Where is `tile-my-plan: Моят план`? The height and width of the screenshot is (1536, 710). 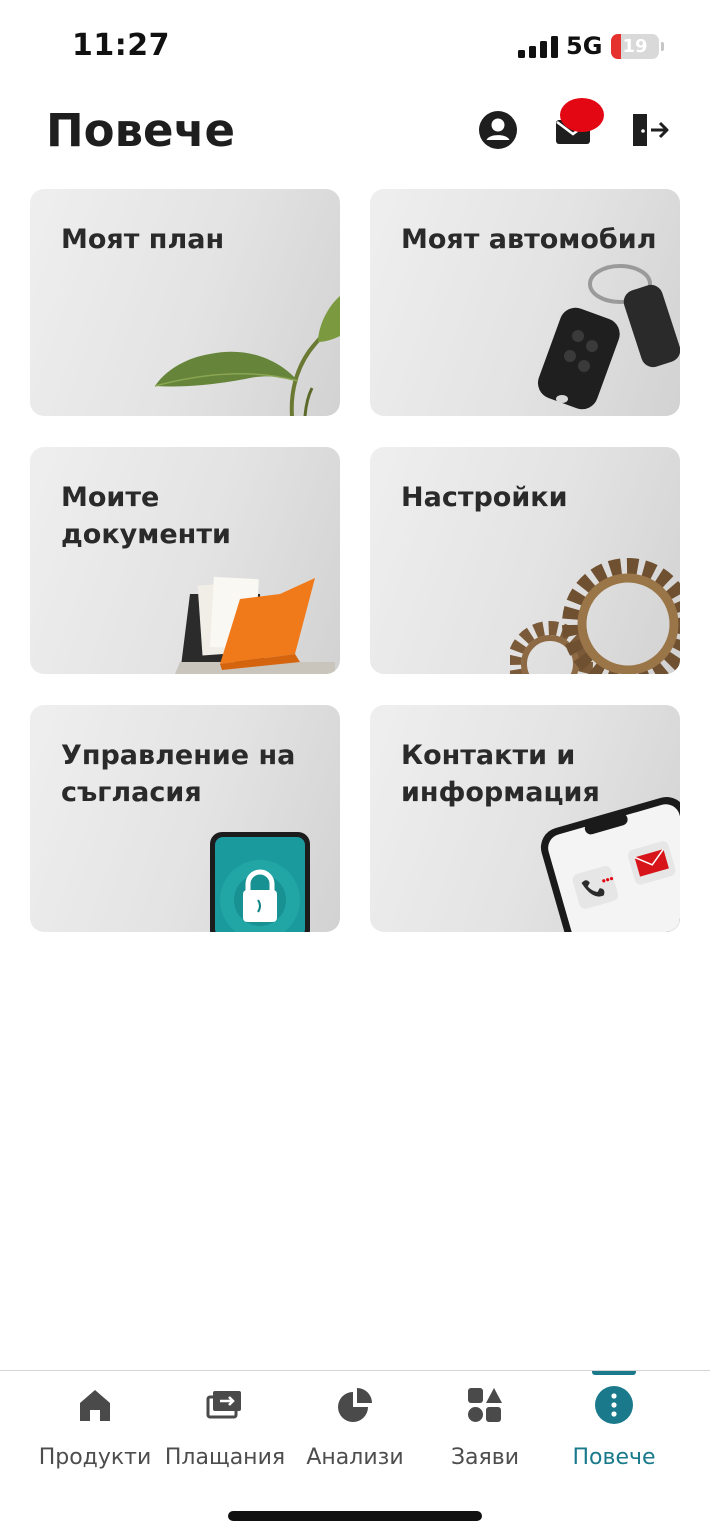 tile-my-plan: Моят план is located at coordinates (185, 302).